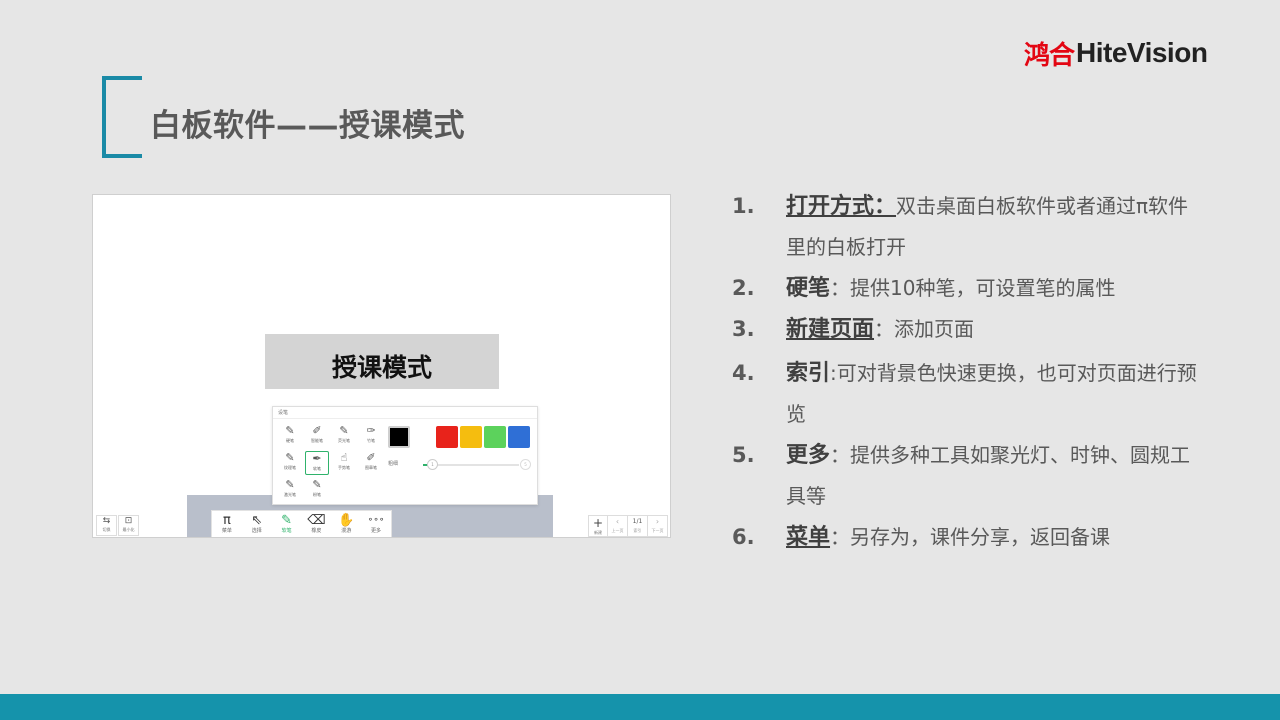 The height and width of the screenshot is (720, 1280). What do you see at coordinates (657, 521) in the screenshot?
I see `chevron-right-icon: ›` at bounding box center [657, 521].